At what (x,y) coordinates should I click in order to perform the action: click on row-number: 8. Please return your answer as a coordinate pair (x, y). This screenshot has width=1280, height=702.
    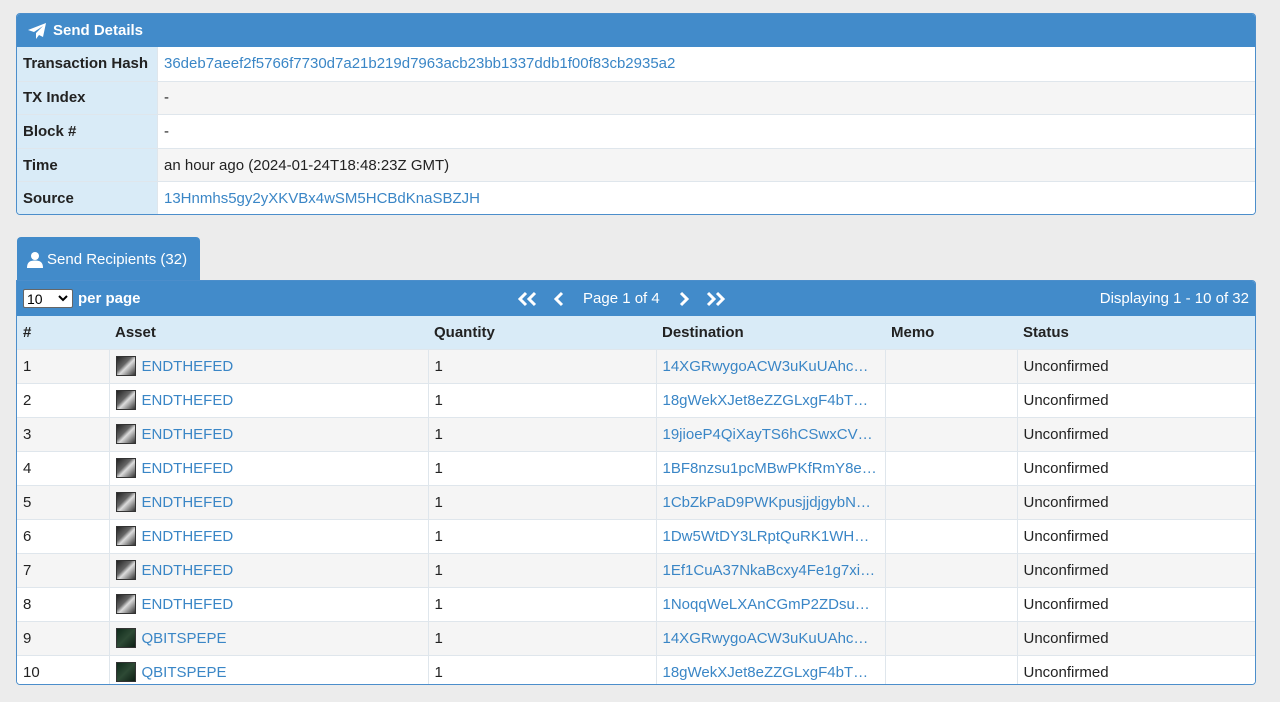
    Looking at the image, I should click on (63, 603).